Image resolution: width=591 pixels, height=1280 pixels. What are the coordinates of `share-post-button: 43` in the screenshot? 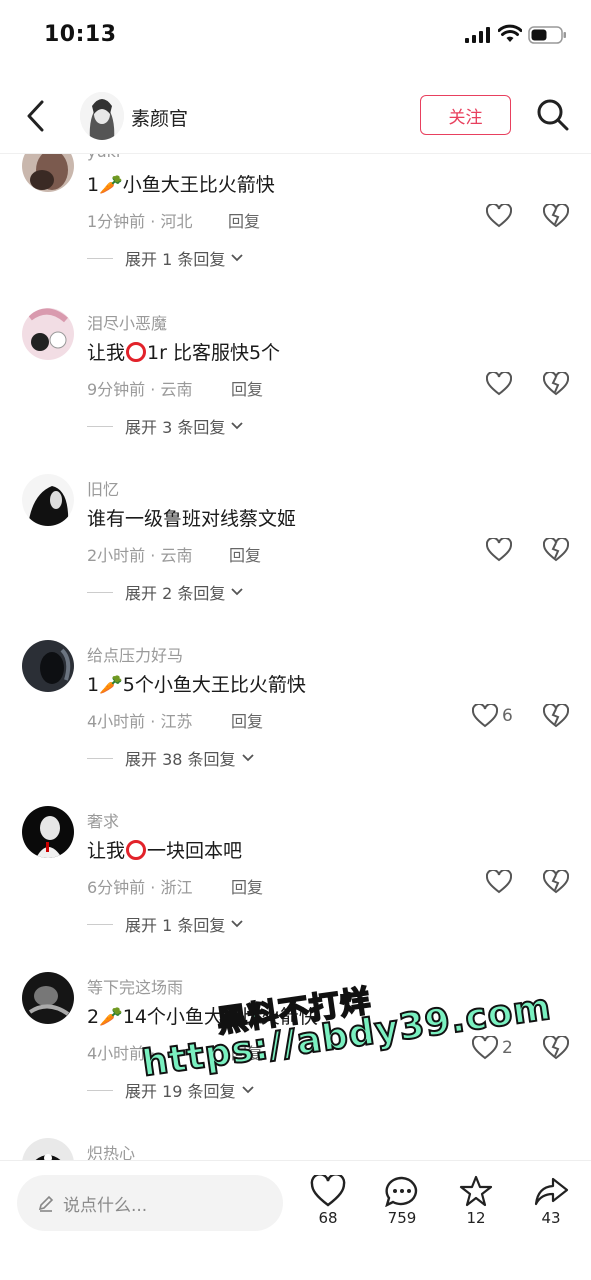 It's located at (551, 1201).